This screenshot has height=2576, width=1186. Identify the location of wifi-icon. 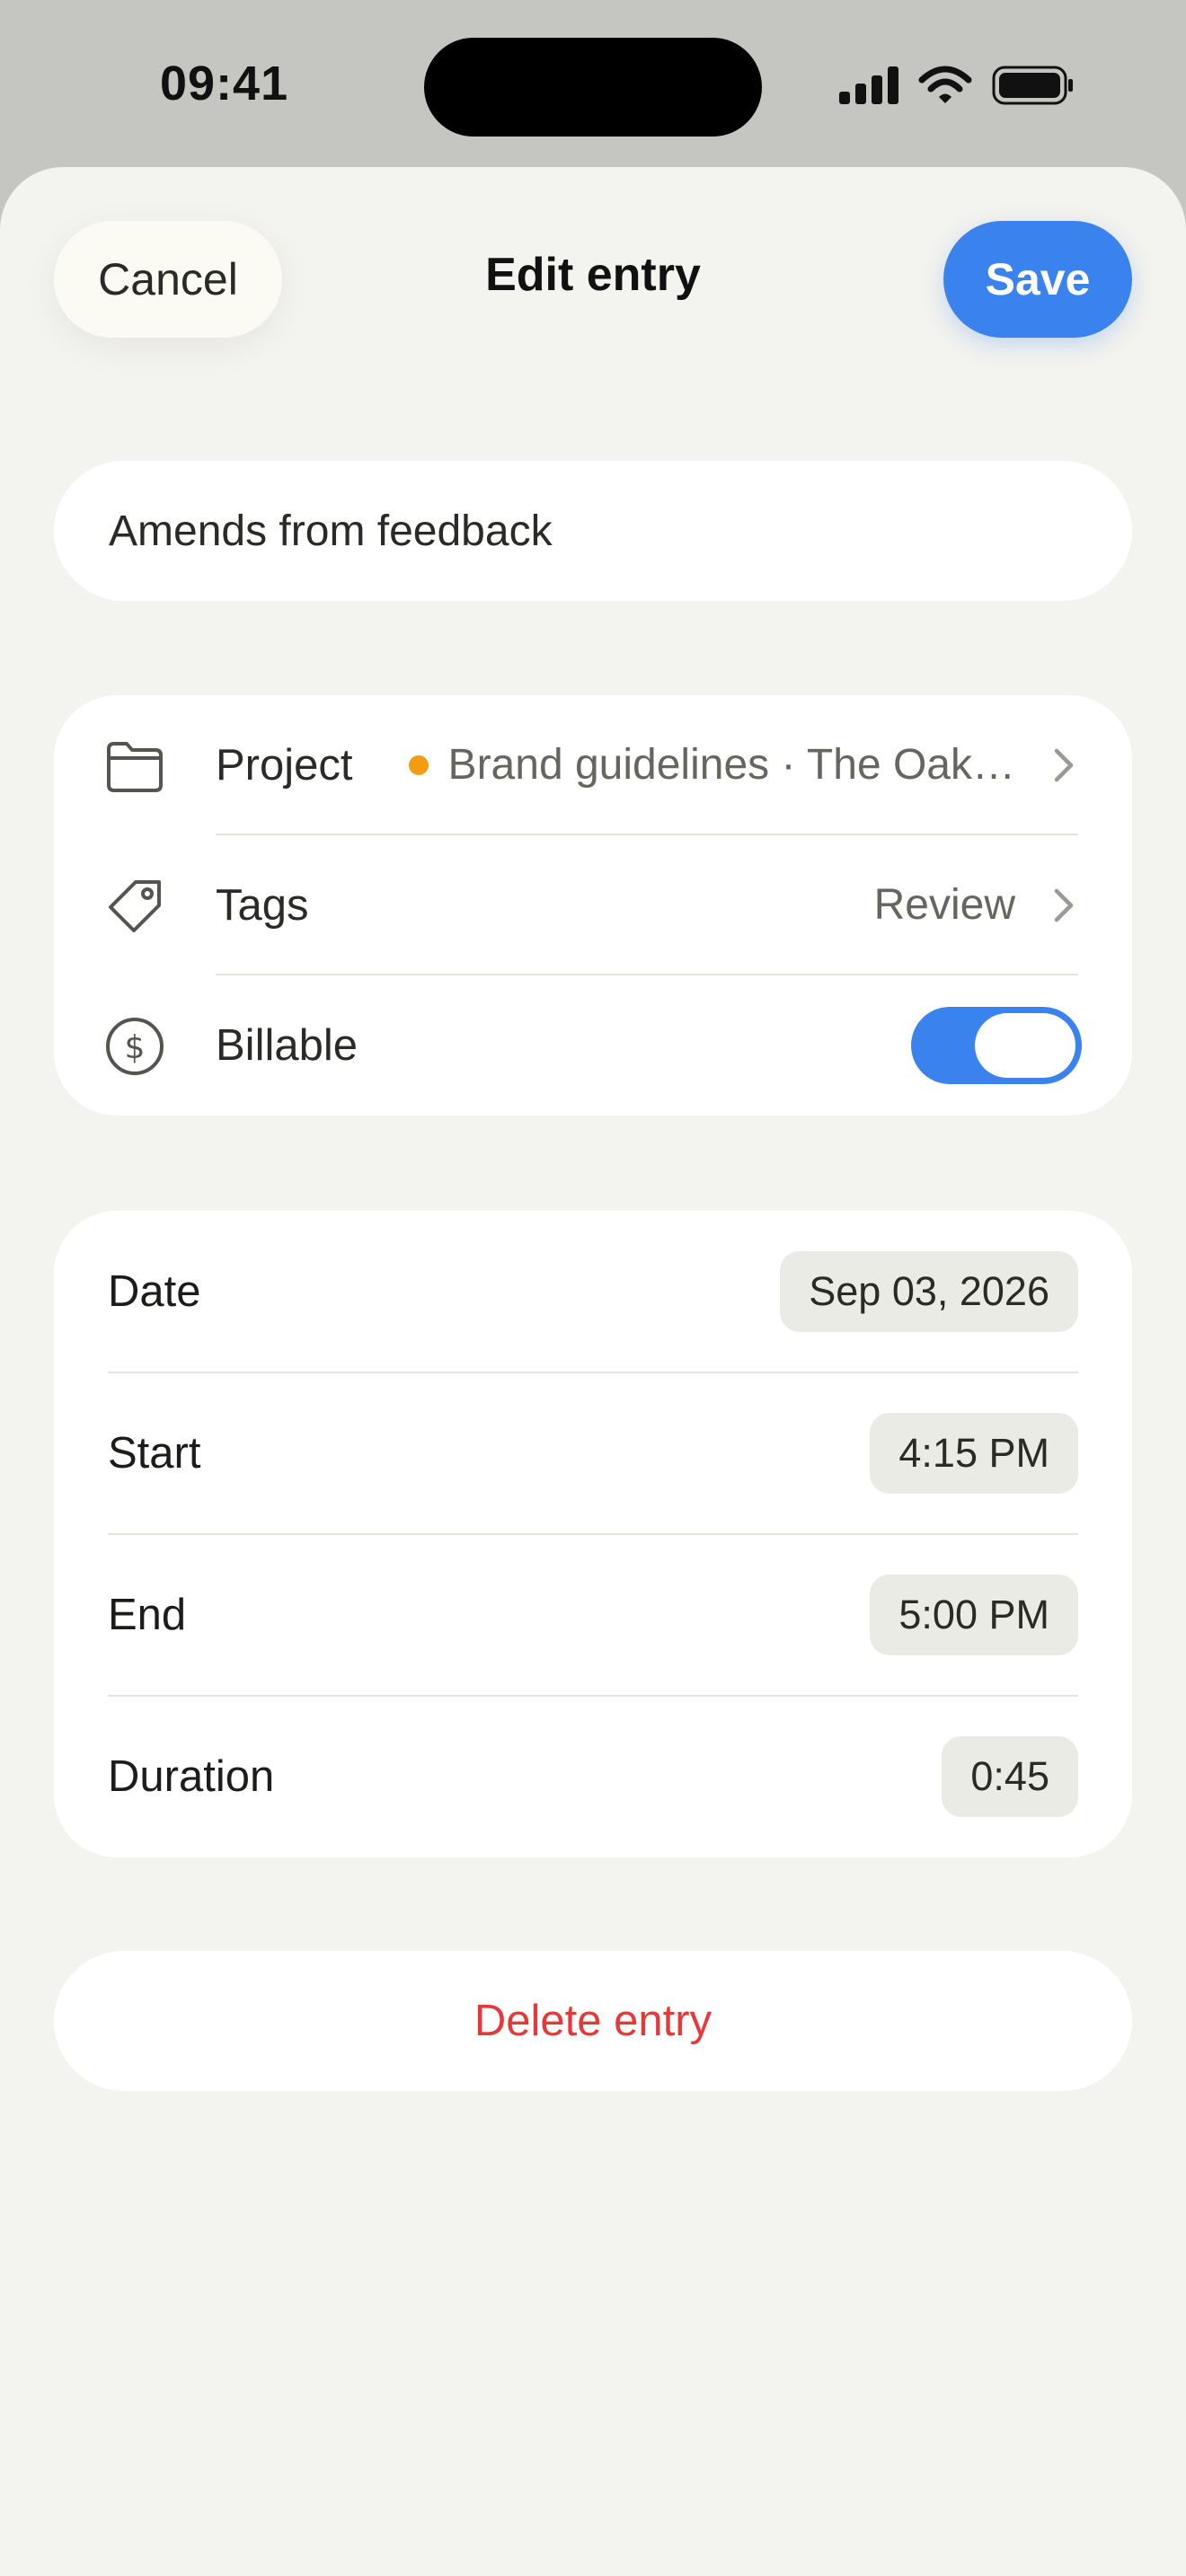
(945, 84).